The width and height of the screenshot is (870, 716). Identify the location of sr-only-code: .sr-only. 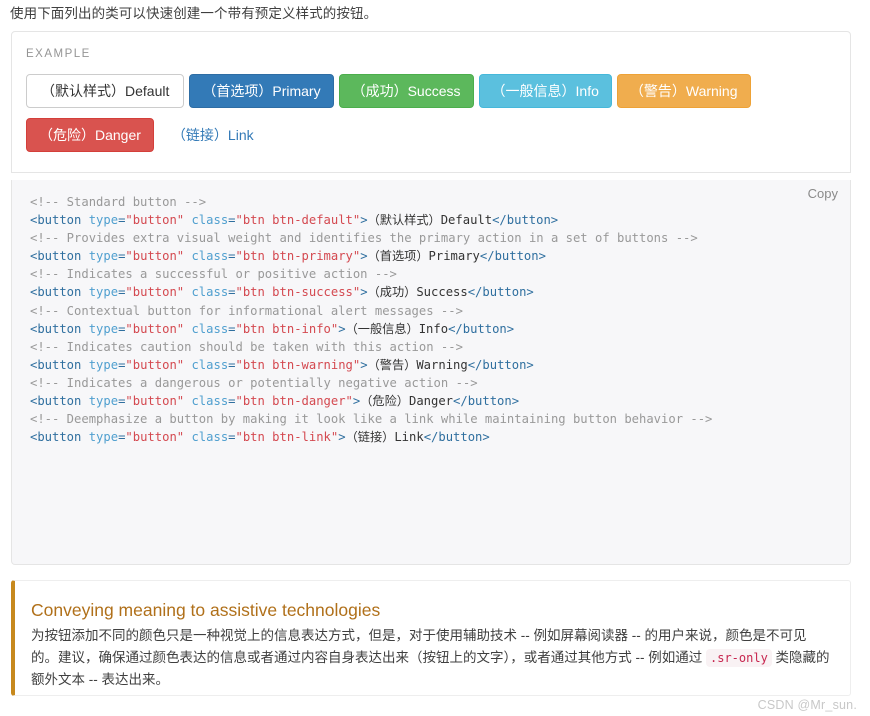
(739, 658).